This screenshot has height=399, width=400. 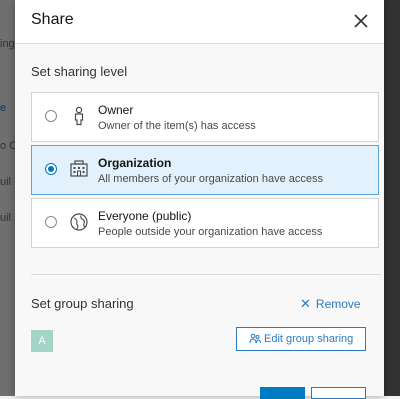 I want to click on option-title: Everyone (public), so click(x=145, y=216).